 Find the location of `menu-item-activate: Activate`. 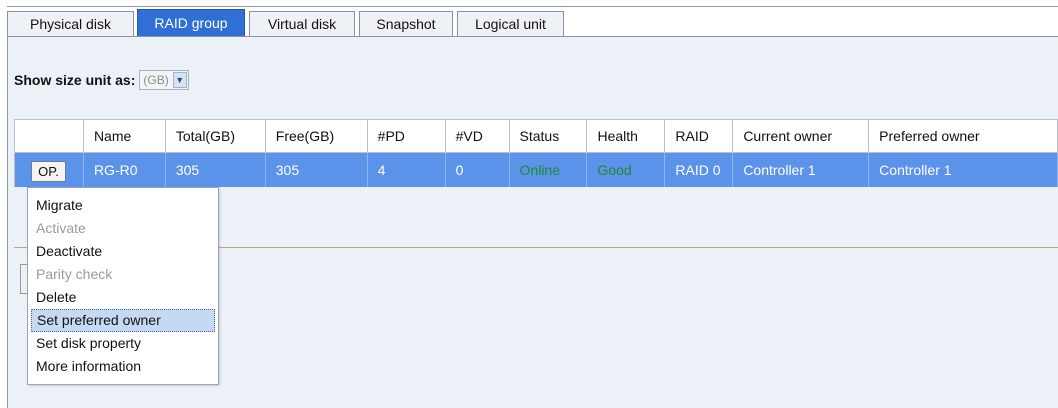

menu-item-activate: Activate is located at coordinates (61, 228).